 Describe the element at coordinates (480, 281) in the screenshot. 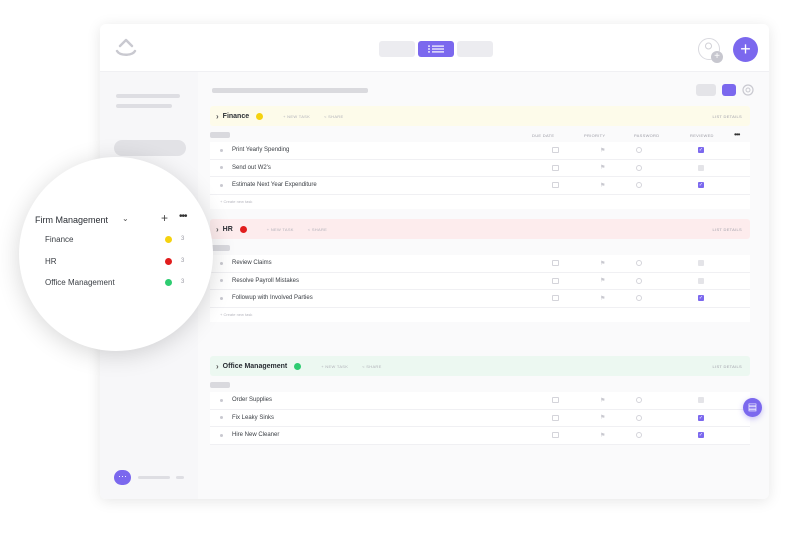

I see `table-row: Resolve Payroll Mistakes ⚑` at that location.